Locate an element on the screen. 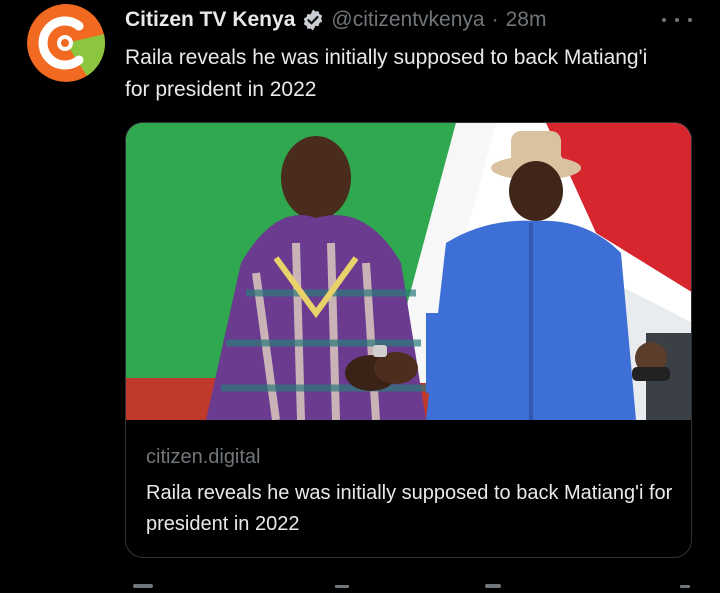 This screenshot has width=720, height=593. handle: @citizentvkenya is located at coordinates (407, 20).